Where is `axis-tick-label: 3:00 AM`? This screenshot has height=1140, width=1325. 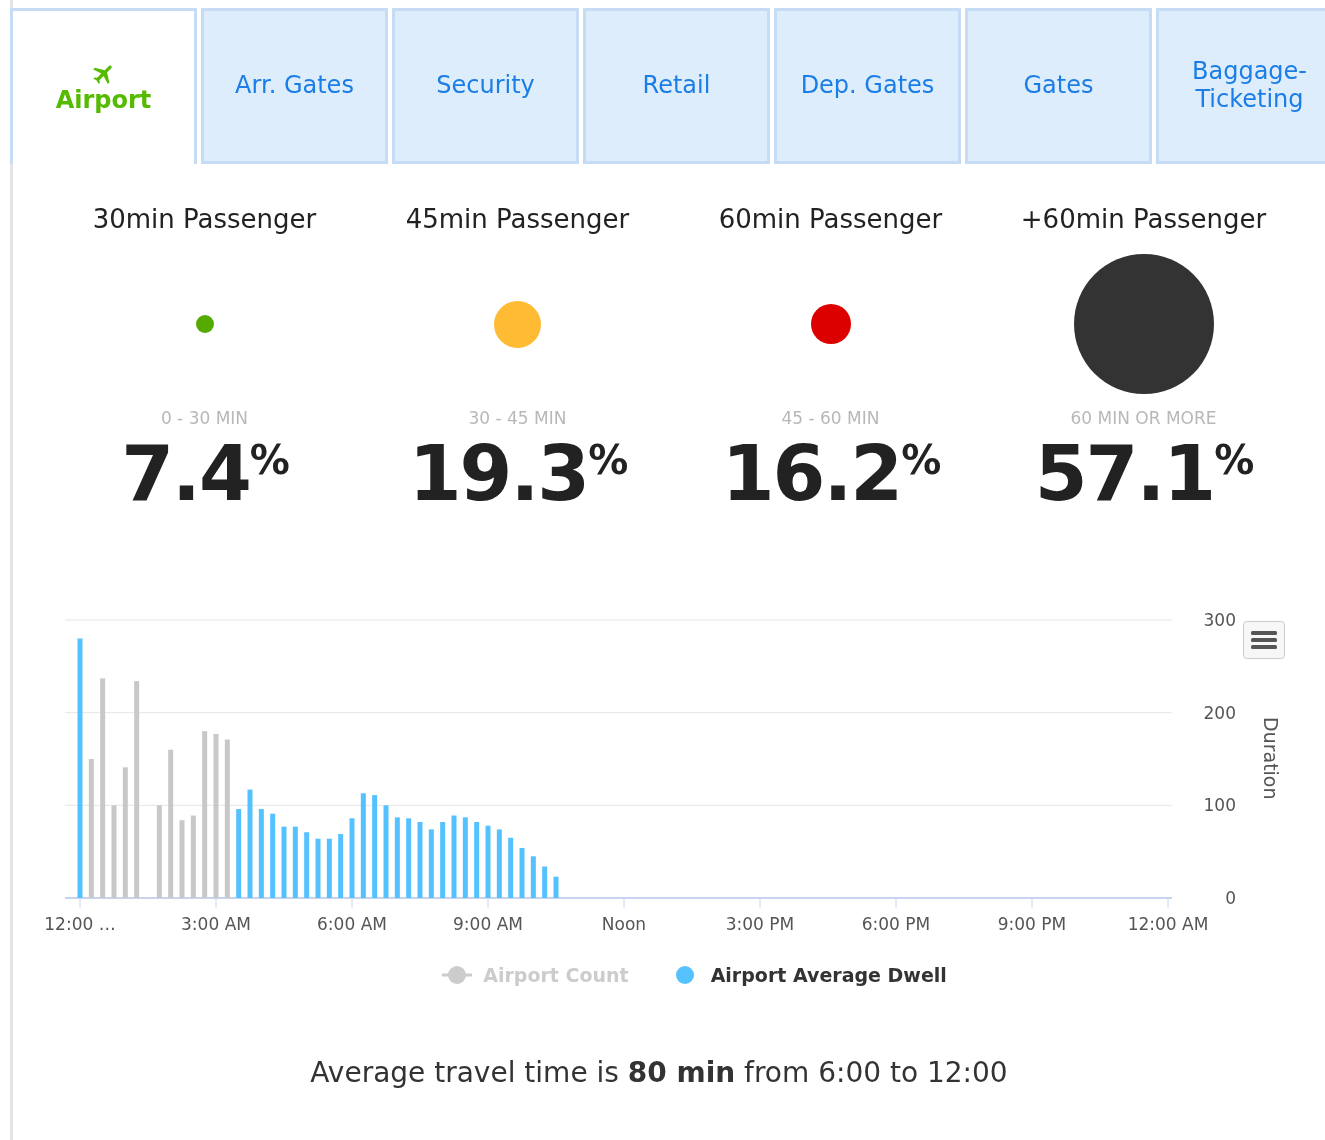
axis-tick-label: 3:00 AM is located at coordinates (216, 924).